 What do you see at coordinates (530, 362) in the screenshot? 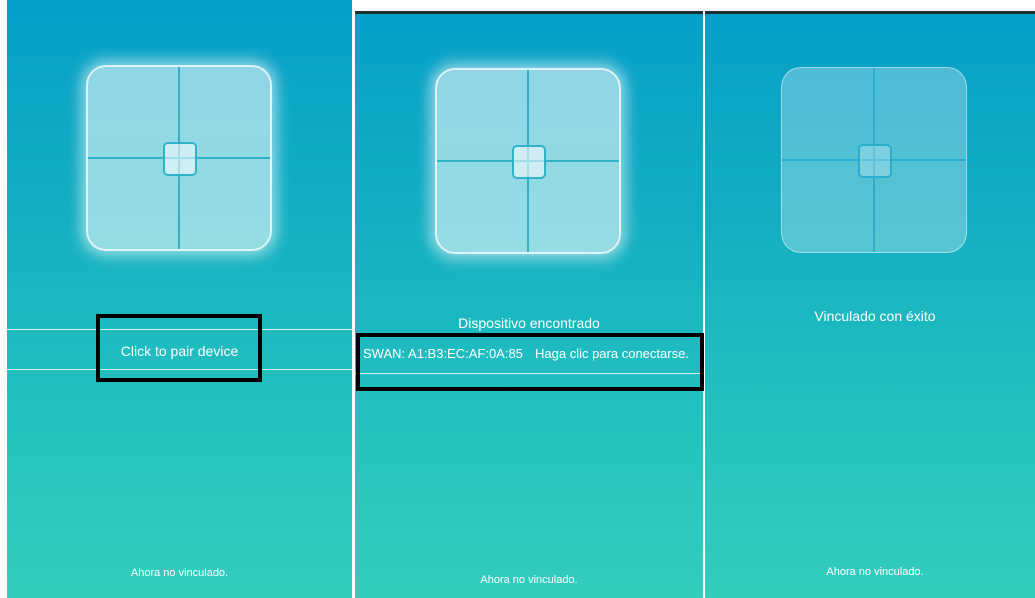
I see `highlight-box-device` at bounding box center [530, 362].